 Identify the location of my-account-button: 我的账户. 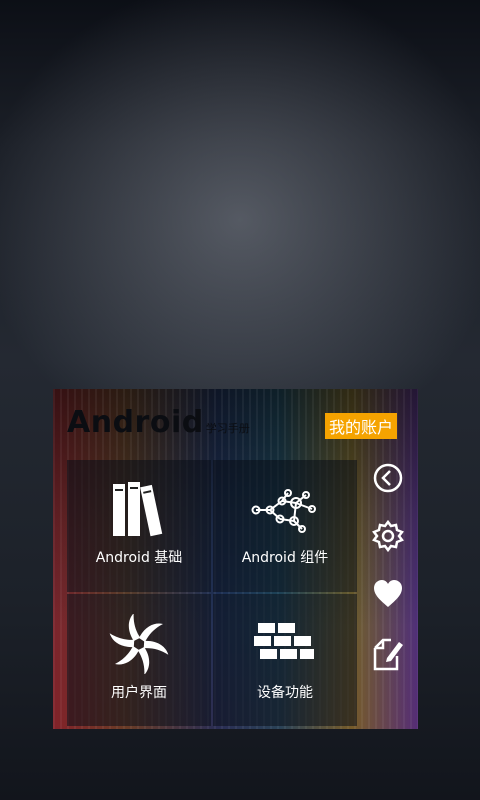
(360, 426).